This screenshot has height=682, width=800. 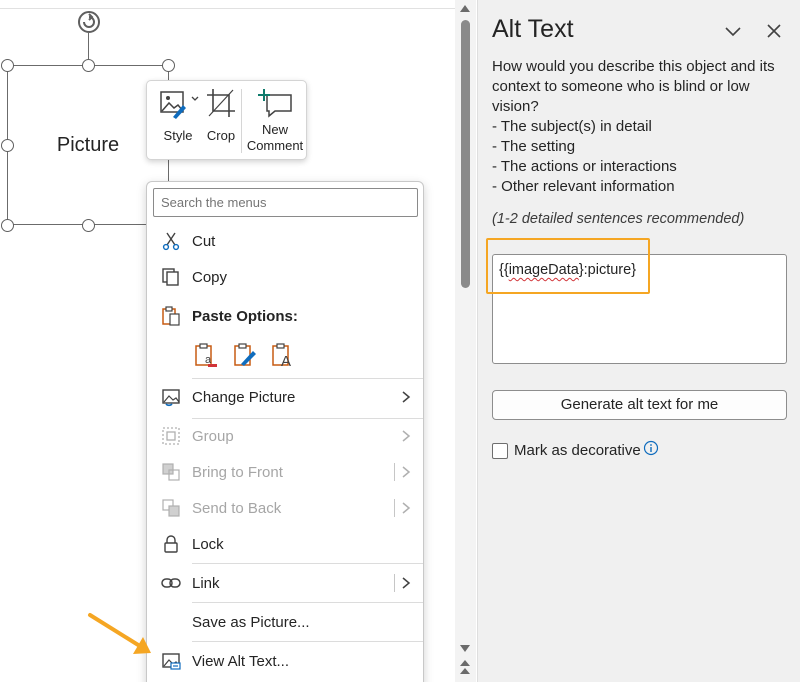 What do you see at coordinates (515, 106) in the screenshot?
I see `instruction-line: vision?` at bounding box center [515, 106].